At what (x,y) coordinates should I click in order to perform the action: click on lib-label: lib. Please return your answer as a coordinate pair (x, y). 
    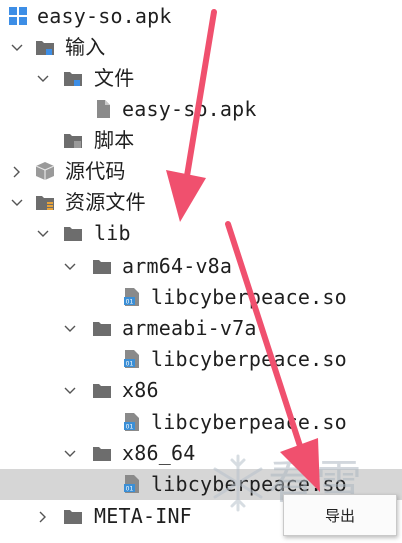
    Looking at the image, I should click on (112, 233).